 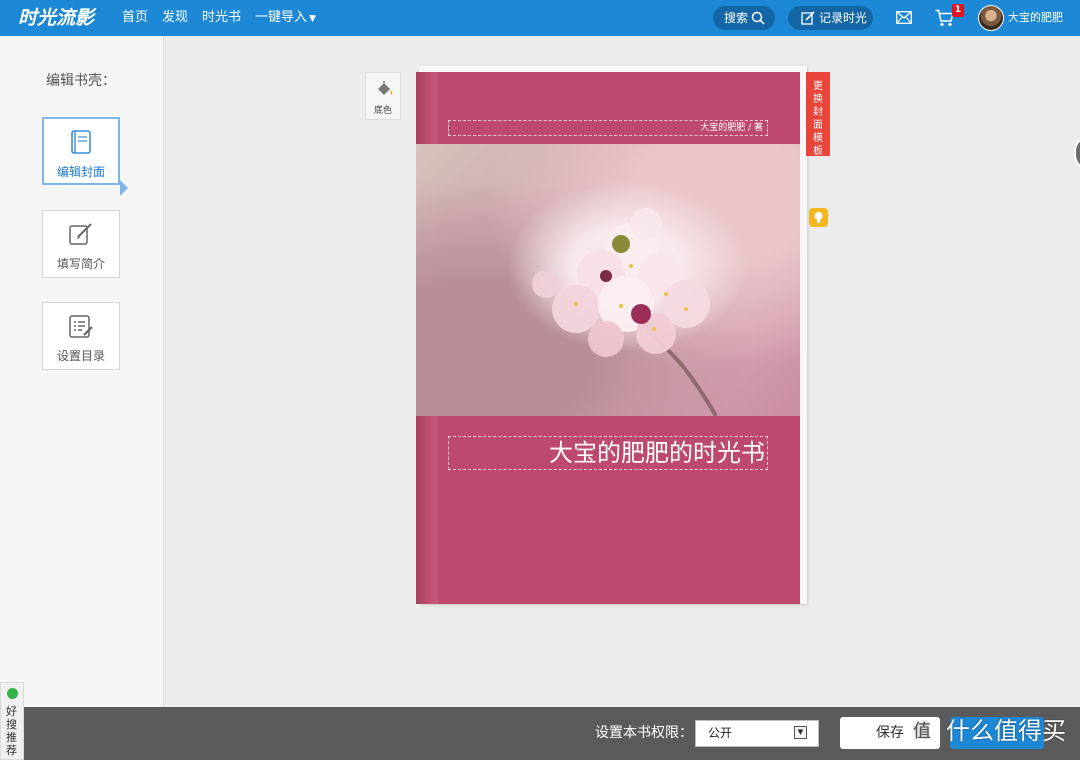 What do you see at coordinates (758, 18) in the screenshot?
I see `search-icon` at bounding box center [758, 18].